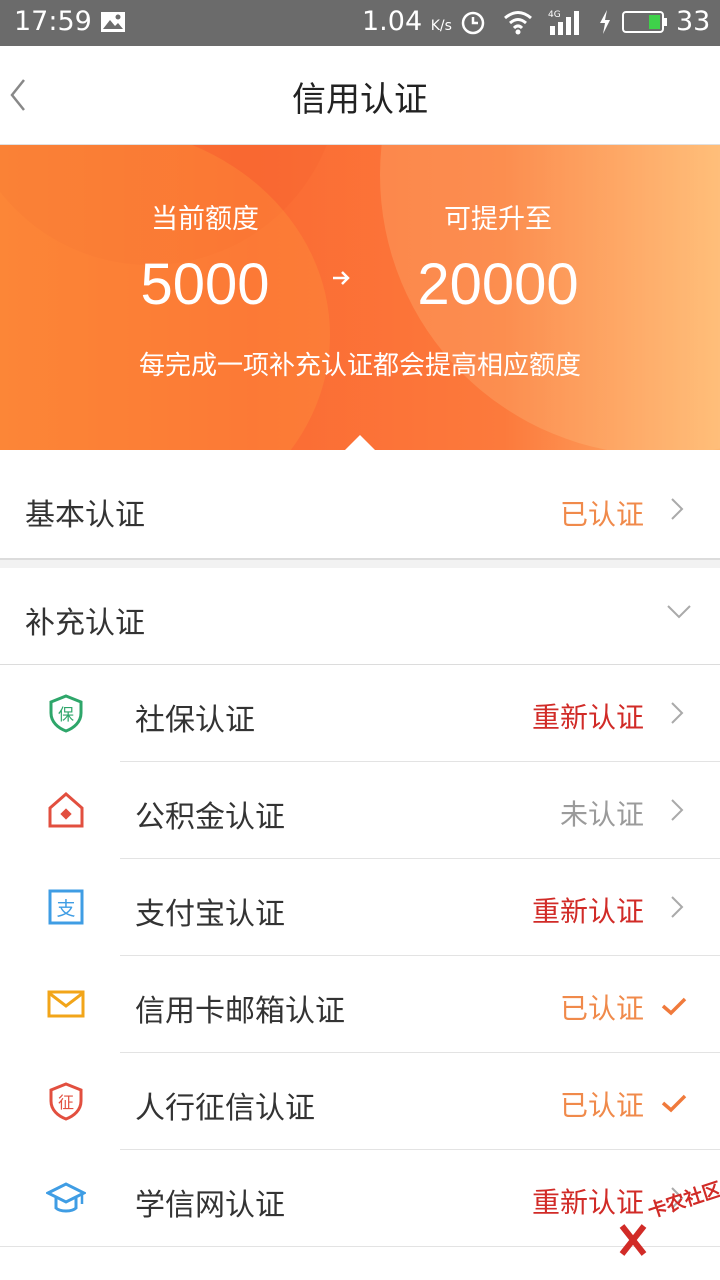 This screenshot has width=720, height=1280. I want to click on item-name: 公积金认证, so click(210, 817).